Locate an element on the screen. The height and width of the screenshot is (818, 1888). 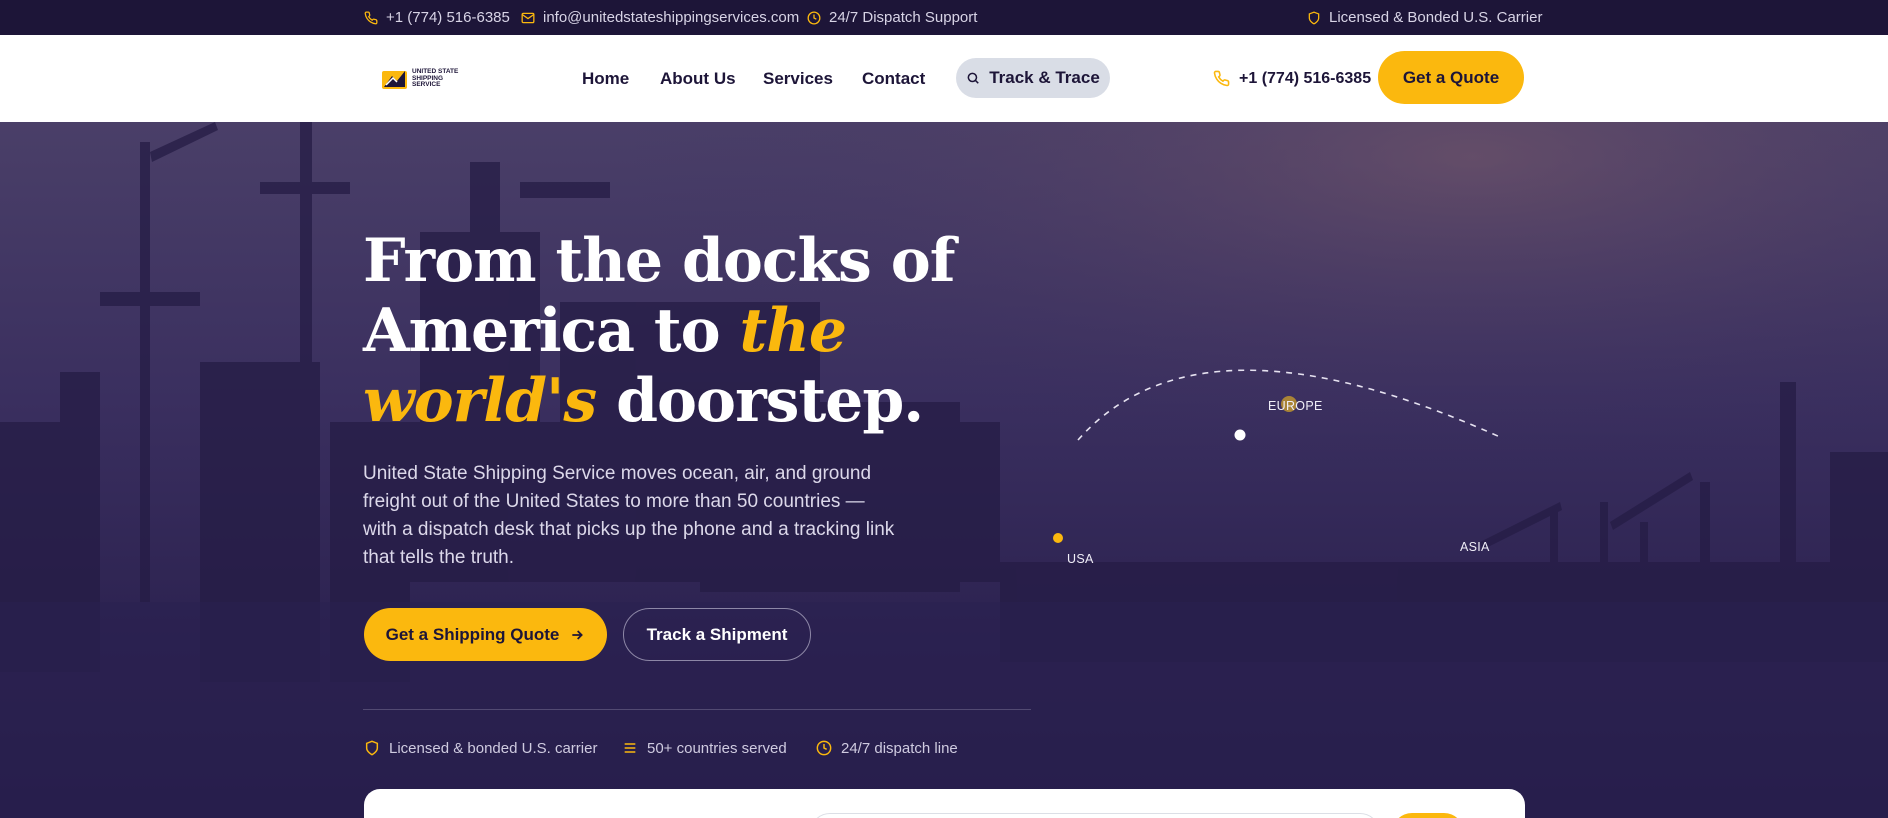
list-icon is located at coordinates (630, 748).